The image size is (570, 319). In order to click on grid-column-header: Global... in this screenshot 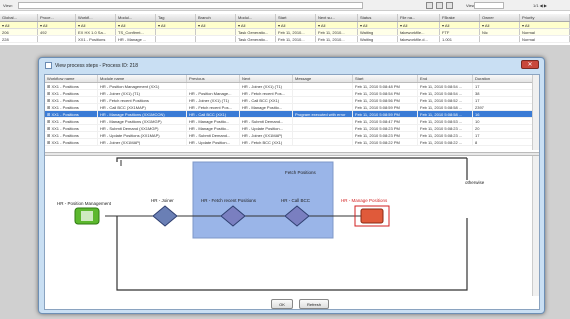, I will do `click(19, 17)`.